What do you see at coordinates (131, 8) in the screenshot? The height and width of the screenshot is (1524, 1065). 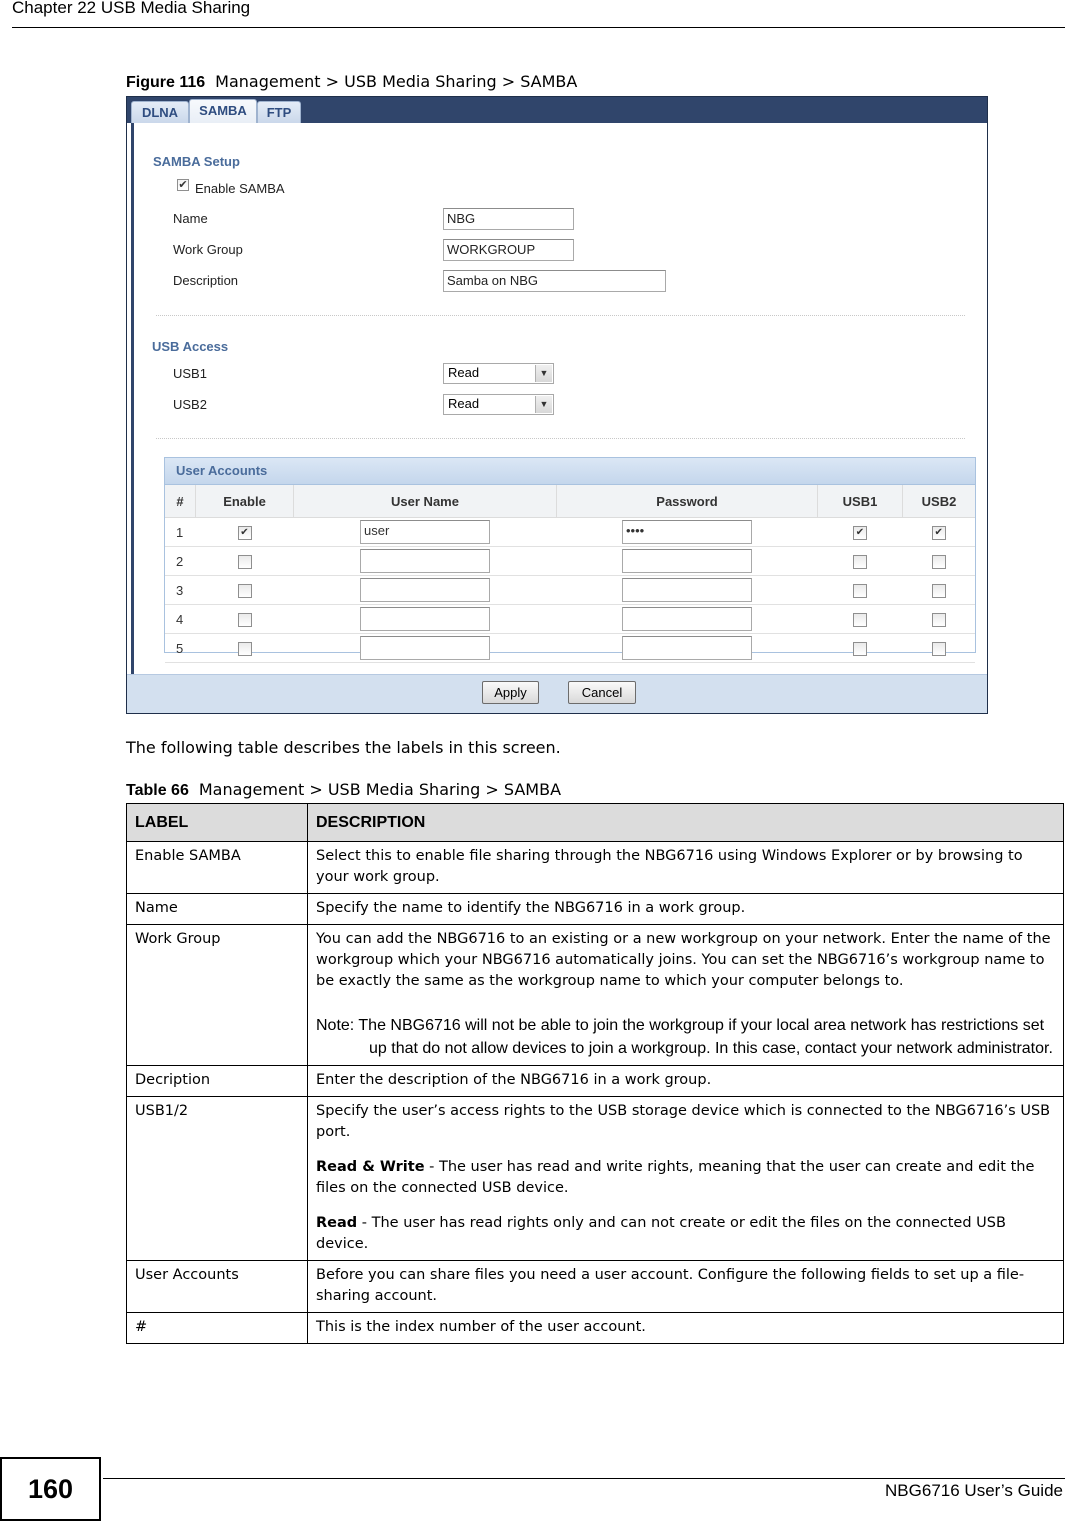 I see `chapter-header: Chapter 22 USB Media Sharing` at bounding box center [131, 8].